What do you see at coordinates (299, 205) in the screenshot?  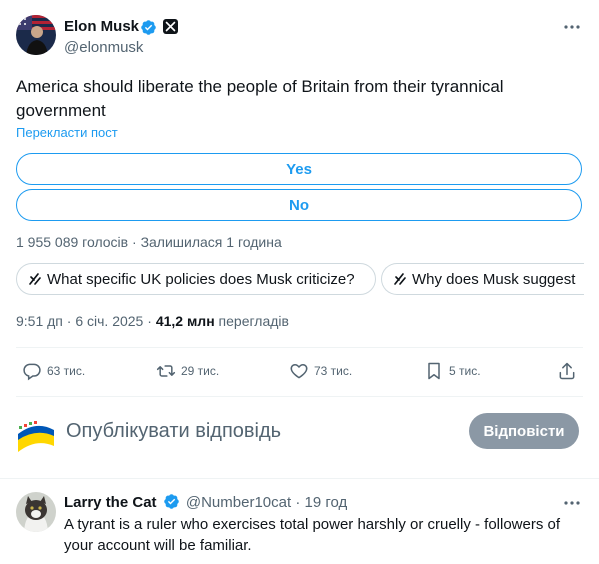 I see `poll-option-no: No` at bounding box center [299, 205].